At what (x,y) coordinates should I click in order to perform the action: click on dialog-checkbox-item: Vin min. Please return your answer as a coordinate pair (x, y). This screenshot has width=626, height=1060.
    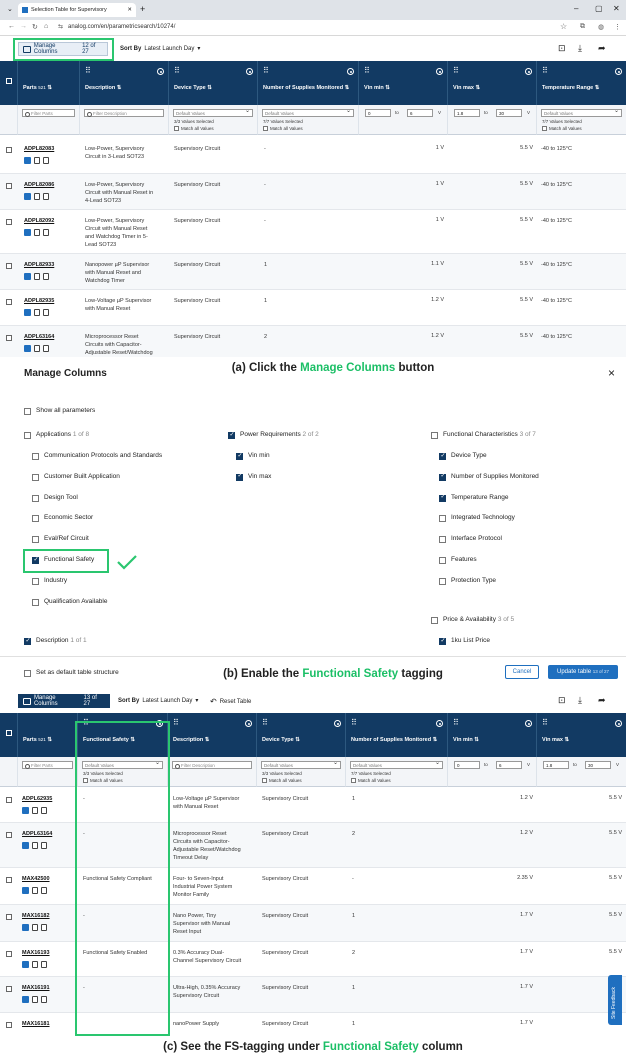
    Looking at the image, I should click on (326, 457).